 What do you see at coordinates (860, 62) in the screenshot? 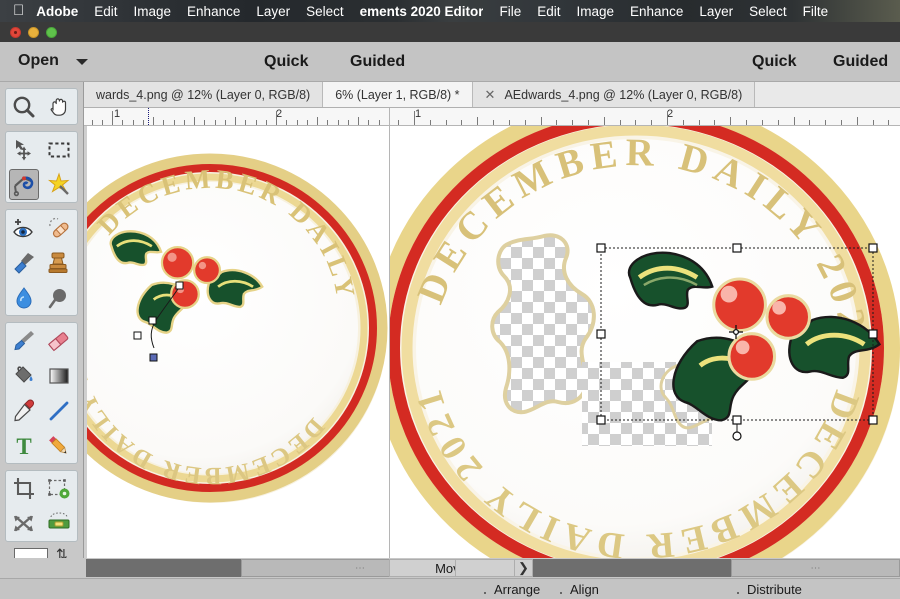
I see `tab-guided: Guided` at bounding box center [860, 62].